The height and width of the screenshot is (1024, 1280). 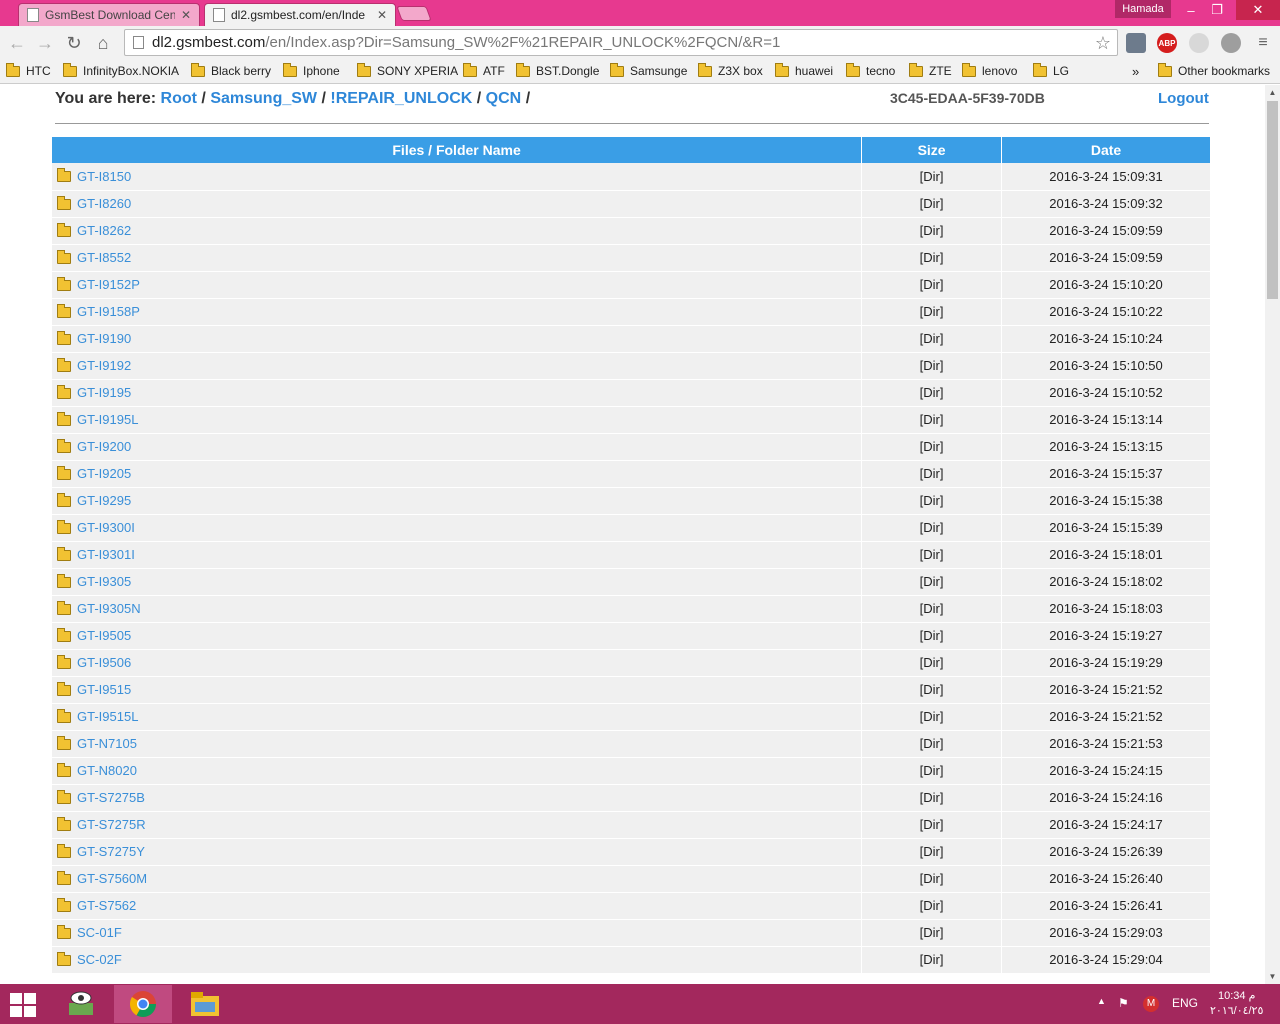 I want to click on table-row: GT-I9505 [Dir] 2016-3-24 15:19:27, so click(x=631, y=636).